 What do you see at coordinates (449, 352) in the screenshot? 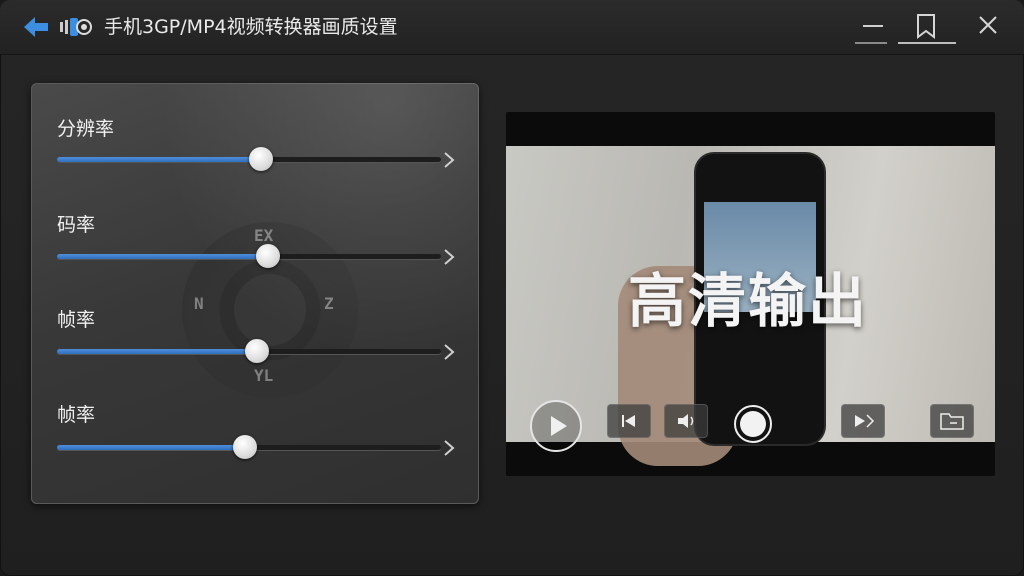
I see `framerate-chevron-right-icon` at bounding box center [449, 352].